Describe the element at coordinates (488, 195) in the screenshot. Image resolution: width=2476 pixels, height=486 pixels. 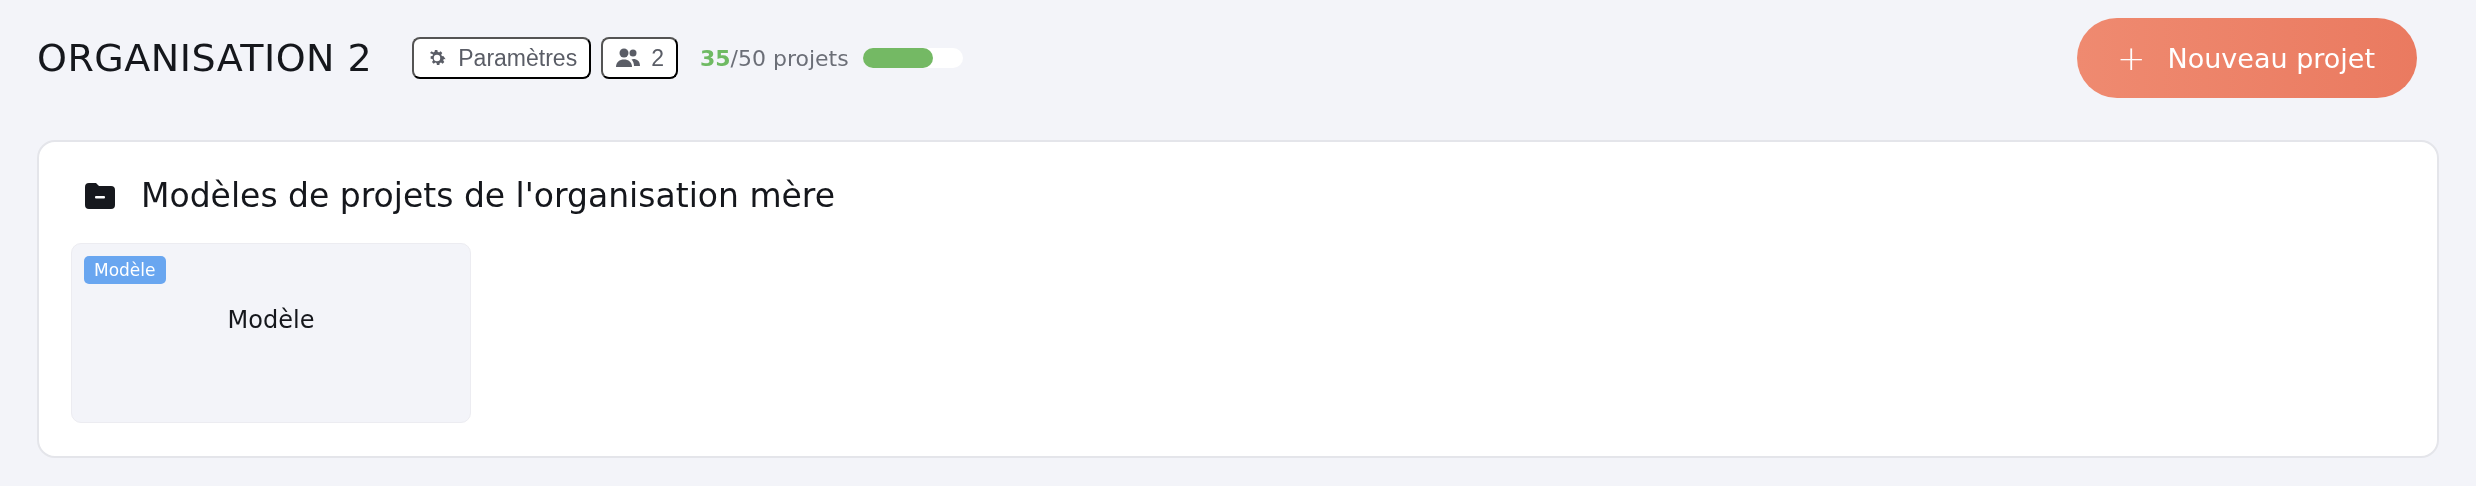
I see `section-title: Modèles de projets de l'organisation mère` at that location.